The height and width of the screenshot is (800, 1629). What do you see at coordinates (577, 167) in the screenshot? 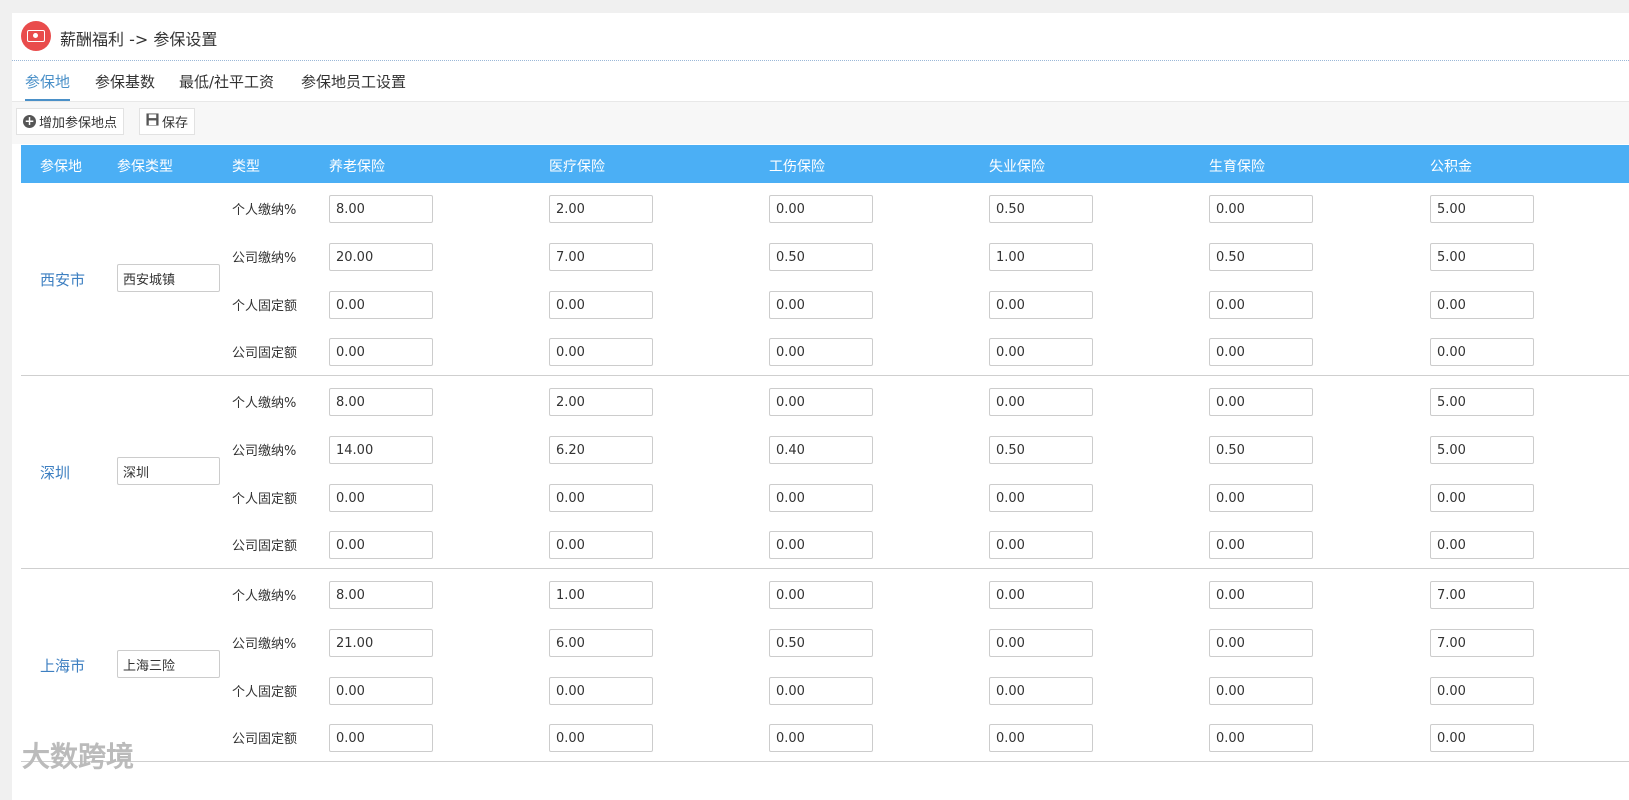
I see `header-medical: 医疗保险` at bounding box center [577, 167].